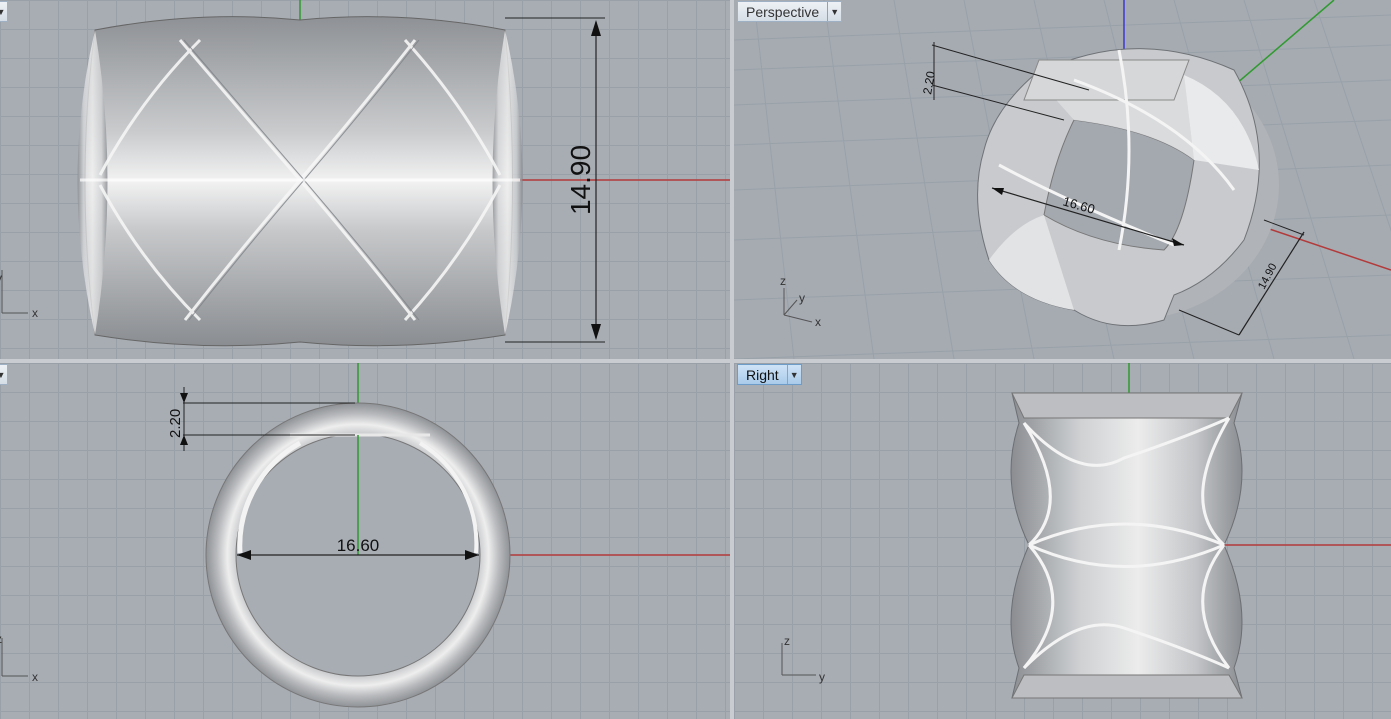 The image size is (1391, 719). What do you see at coordinates (580, 180) in the screenshot?
I see `dimension-width-text: 14.90` at bounding box center [580, 180].